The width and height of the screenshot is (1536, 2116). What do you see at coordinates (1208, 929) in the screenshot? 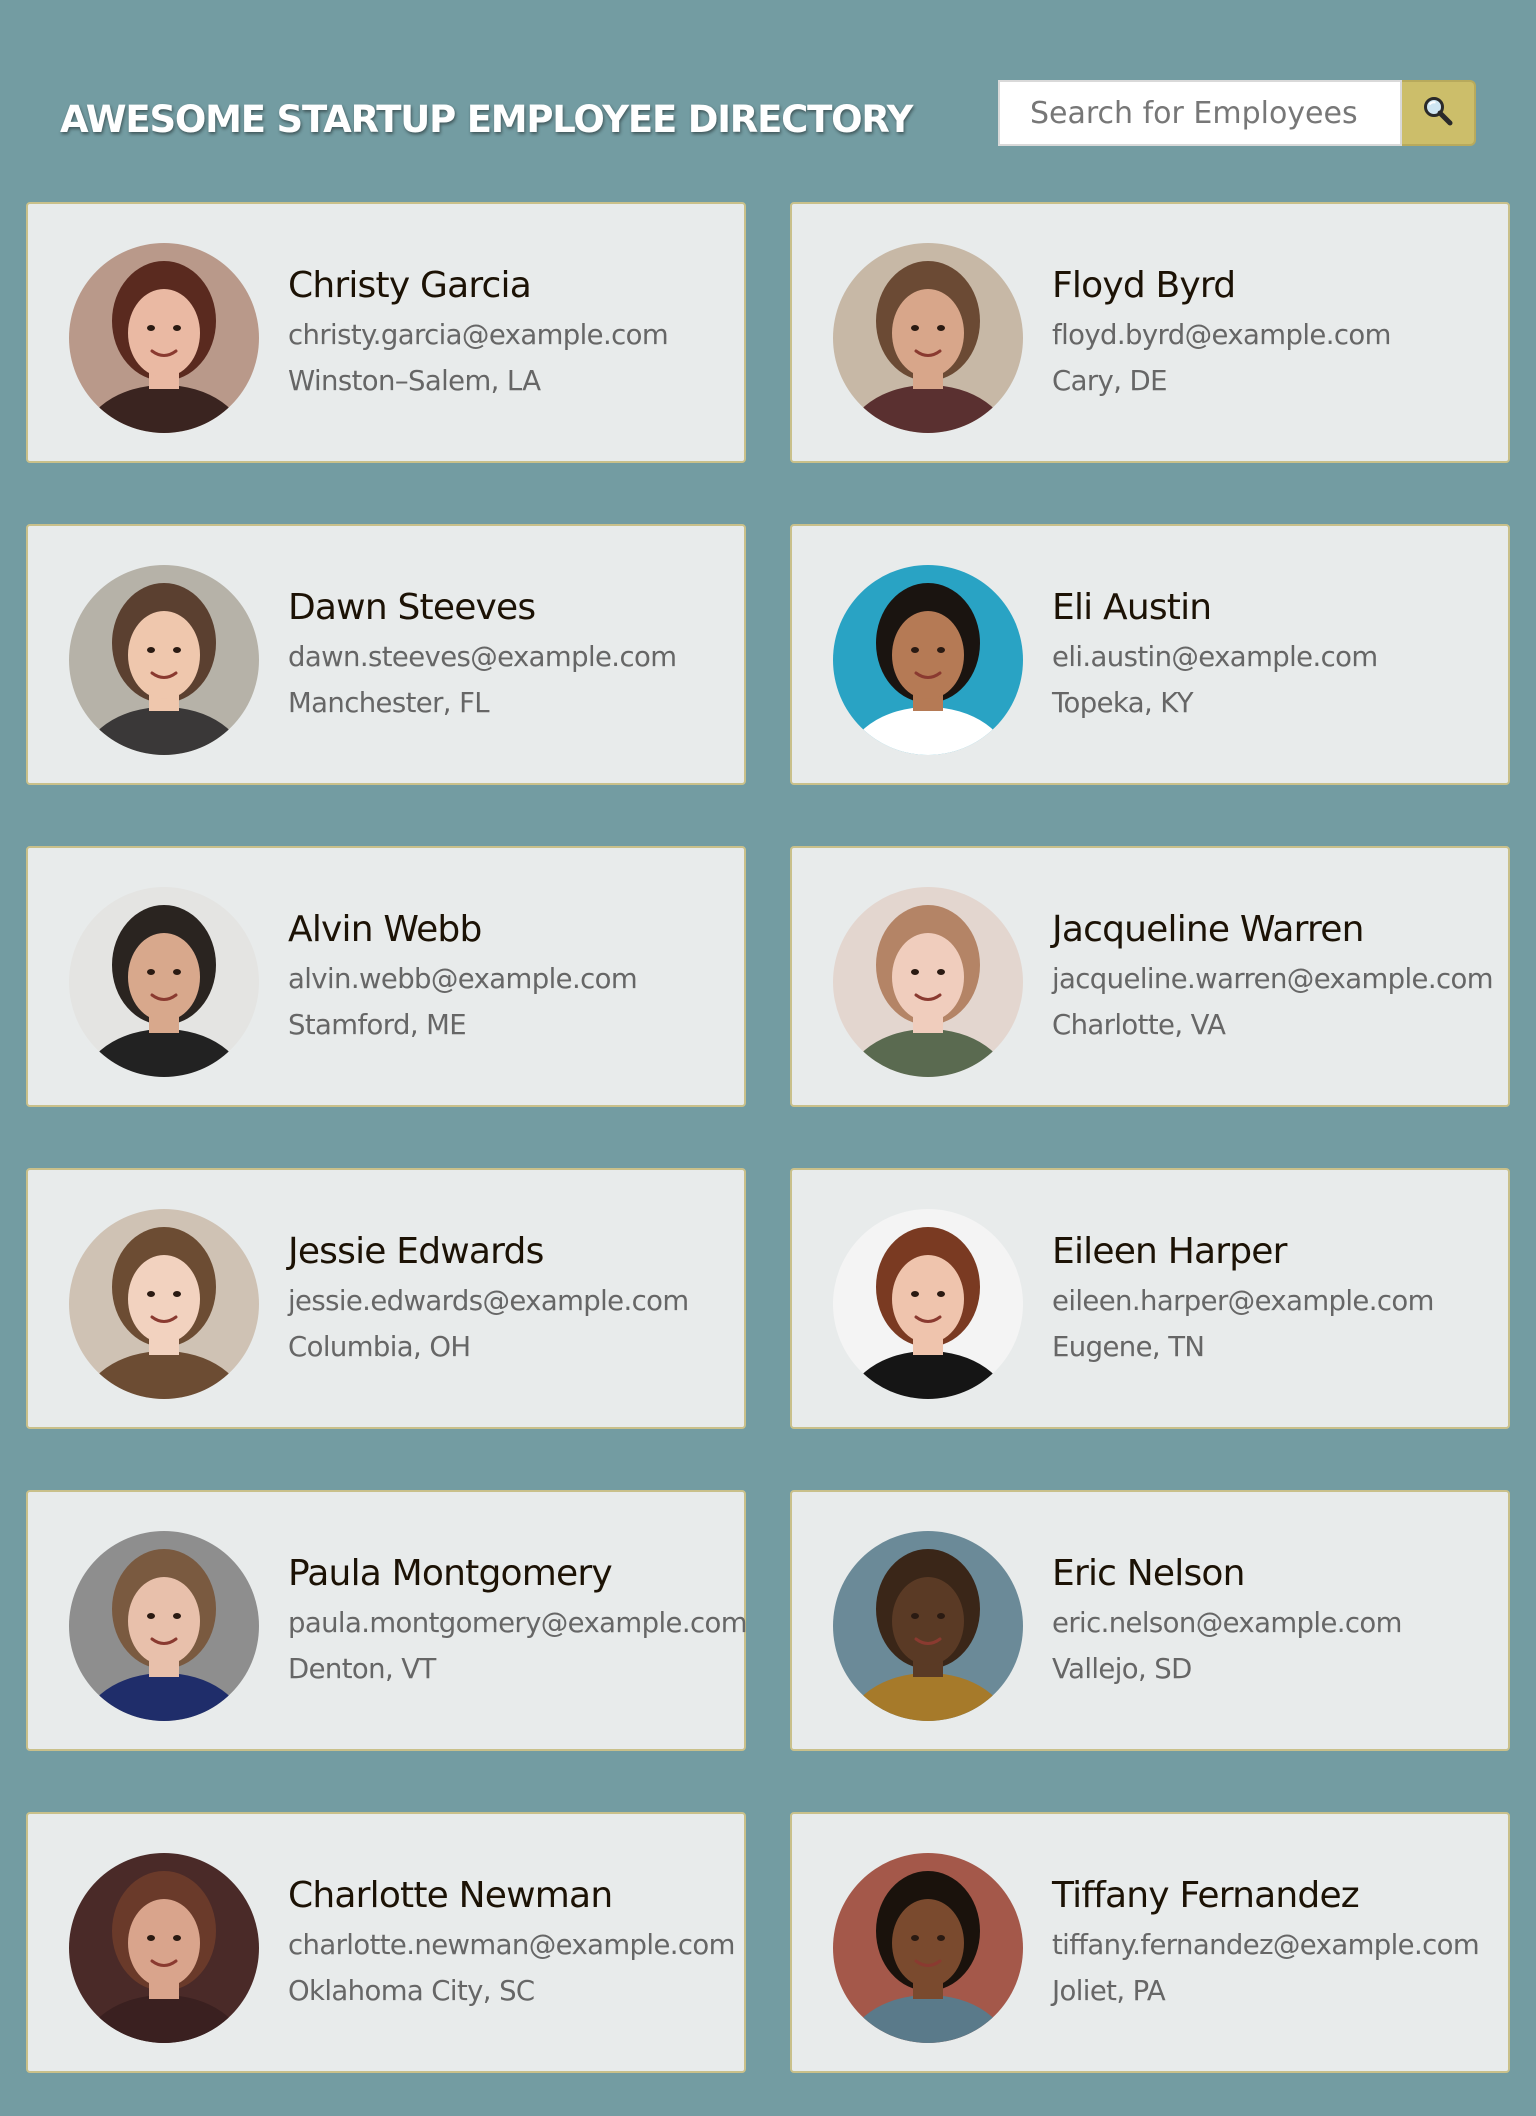
I see `employee-name: Jacqueline Warren` at bounding box center [1208, 929].